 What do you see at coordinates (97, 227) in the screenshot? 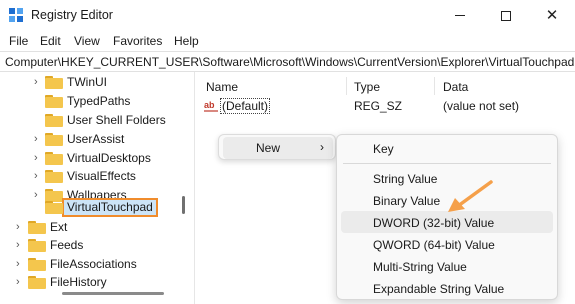
I see `tree-item-ext: › Ext` at bounding box center [97, 227].